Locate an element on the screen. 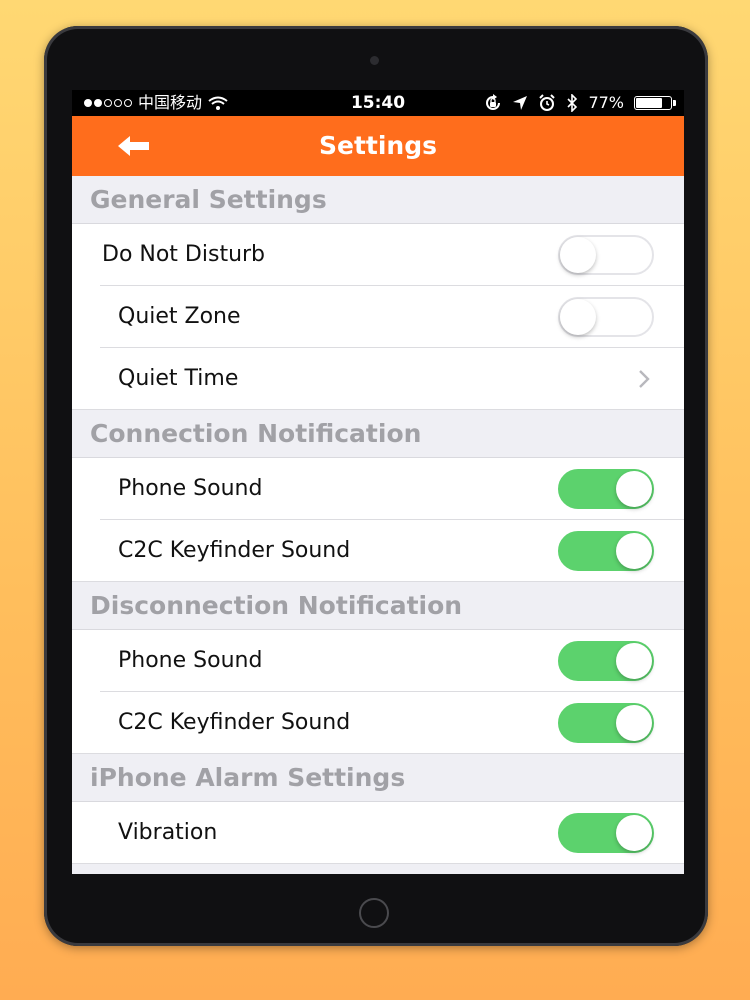  section-header-iphone-alarm-settings: iPhone Alarm Settings is located at coordinates (378, 778).